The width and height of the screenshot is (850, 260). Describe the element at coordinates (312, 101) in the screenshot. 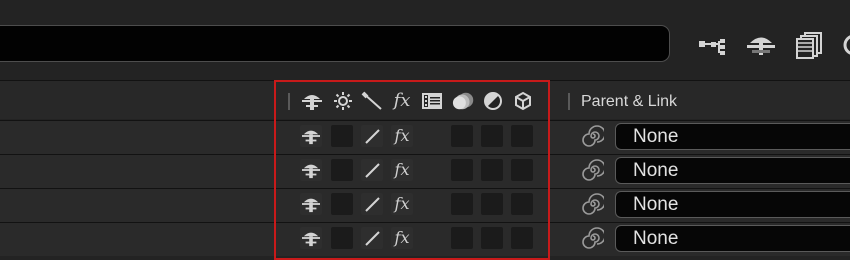

I see `shy-icon` at that location.